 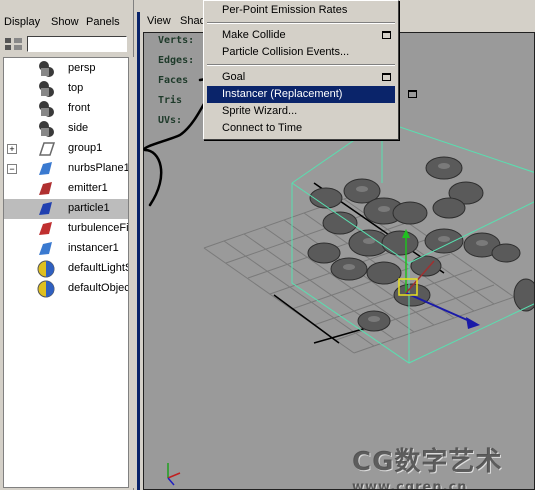 What do you see at coordinates (12, 149) in the screenshot?
I see `expand-icon: +` at bounding box center [12, 149].